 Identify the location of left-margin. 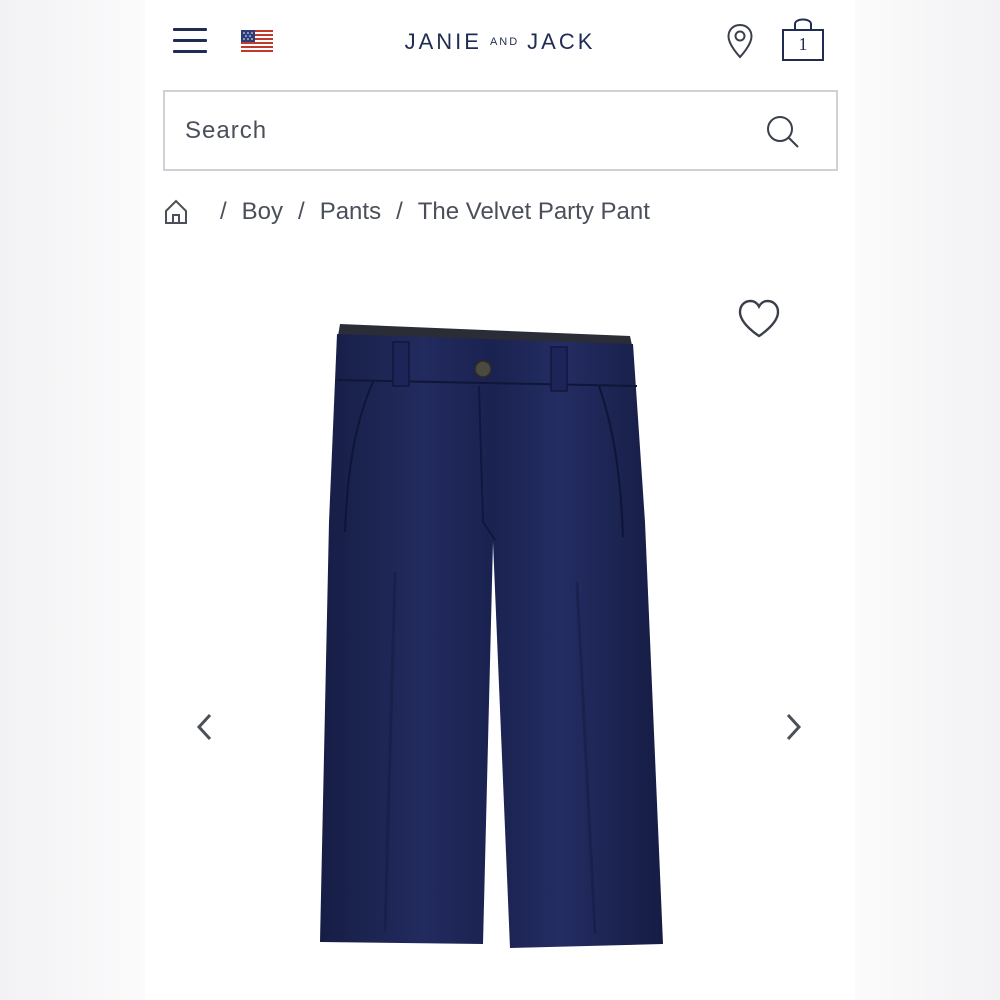
(72, 500).